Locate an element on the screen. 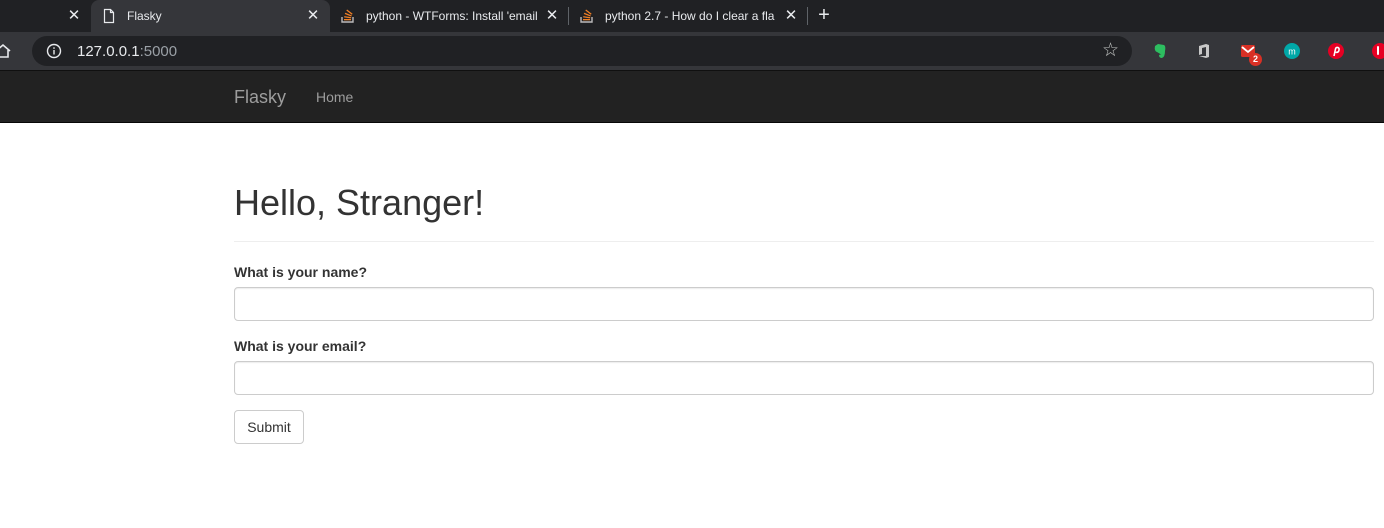 This screenshot has height=528, width=1384. tab-flasky: Flasky ✕ is located at coordinates (210, 16).